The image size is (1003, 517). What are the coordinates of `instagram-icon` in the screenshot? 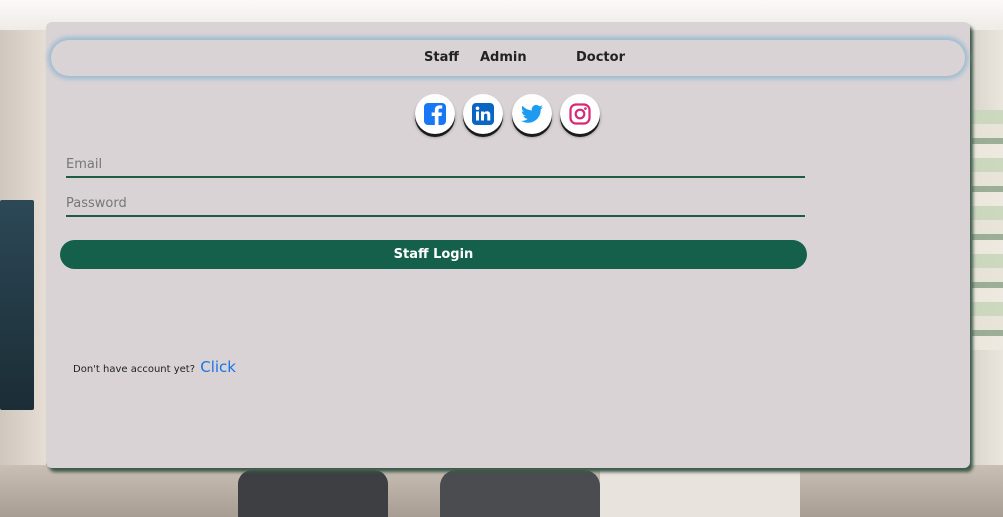 It's located at (580, 114).